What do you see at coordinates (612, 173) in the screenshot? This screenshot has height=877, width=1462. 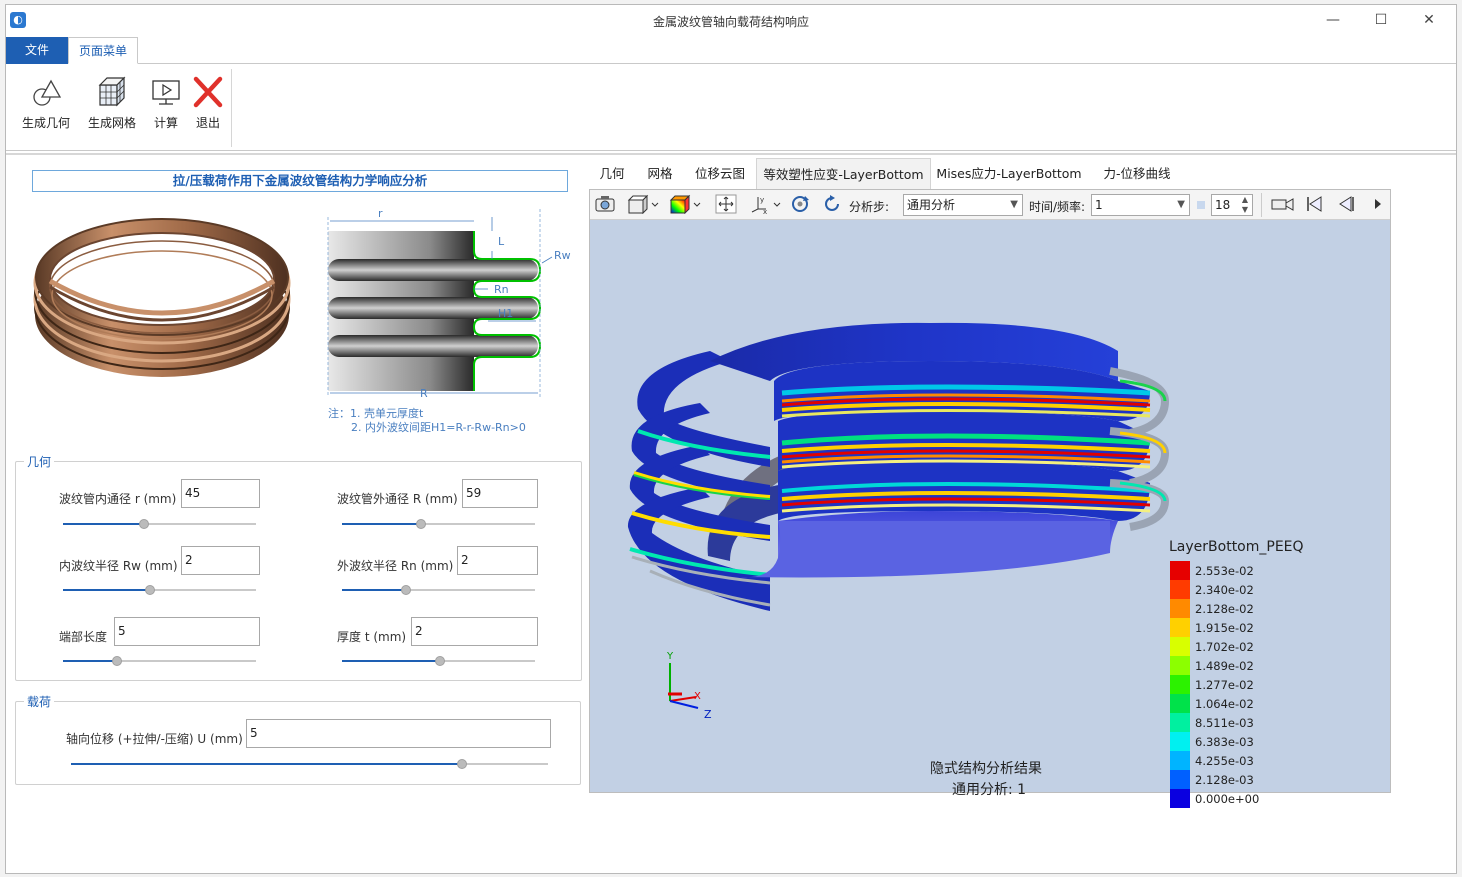 I see `tab-geometry: 几何` at bounding box center [612, 173].